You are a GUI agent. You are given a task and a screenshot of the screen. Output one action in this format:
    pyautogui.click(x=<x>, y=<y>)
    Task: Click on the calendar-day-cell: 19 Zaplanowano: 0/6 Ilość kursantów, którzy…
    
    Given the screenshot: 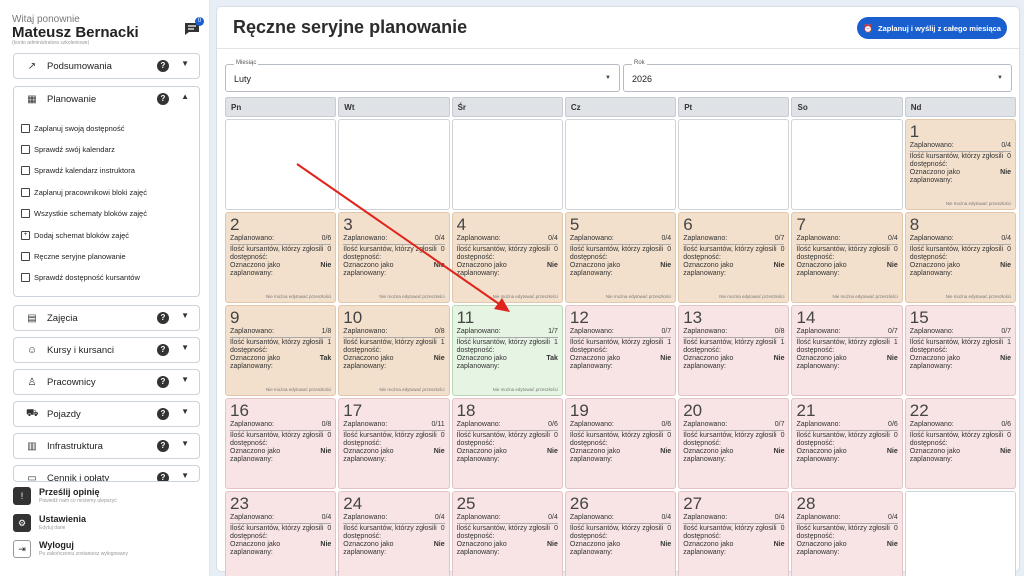 What is the action you would take?
    pyautogui.click(x=620, y=443)
    